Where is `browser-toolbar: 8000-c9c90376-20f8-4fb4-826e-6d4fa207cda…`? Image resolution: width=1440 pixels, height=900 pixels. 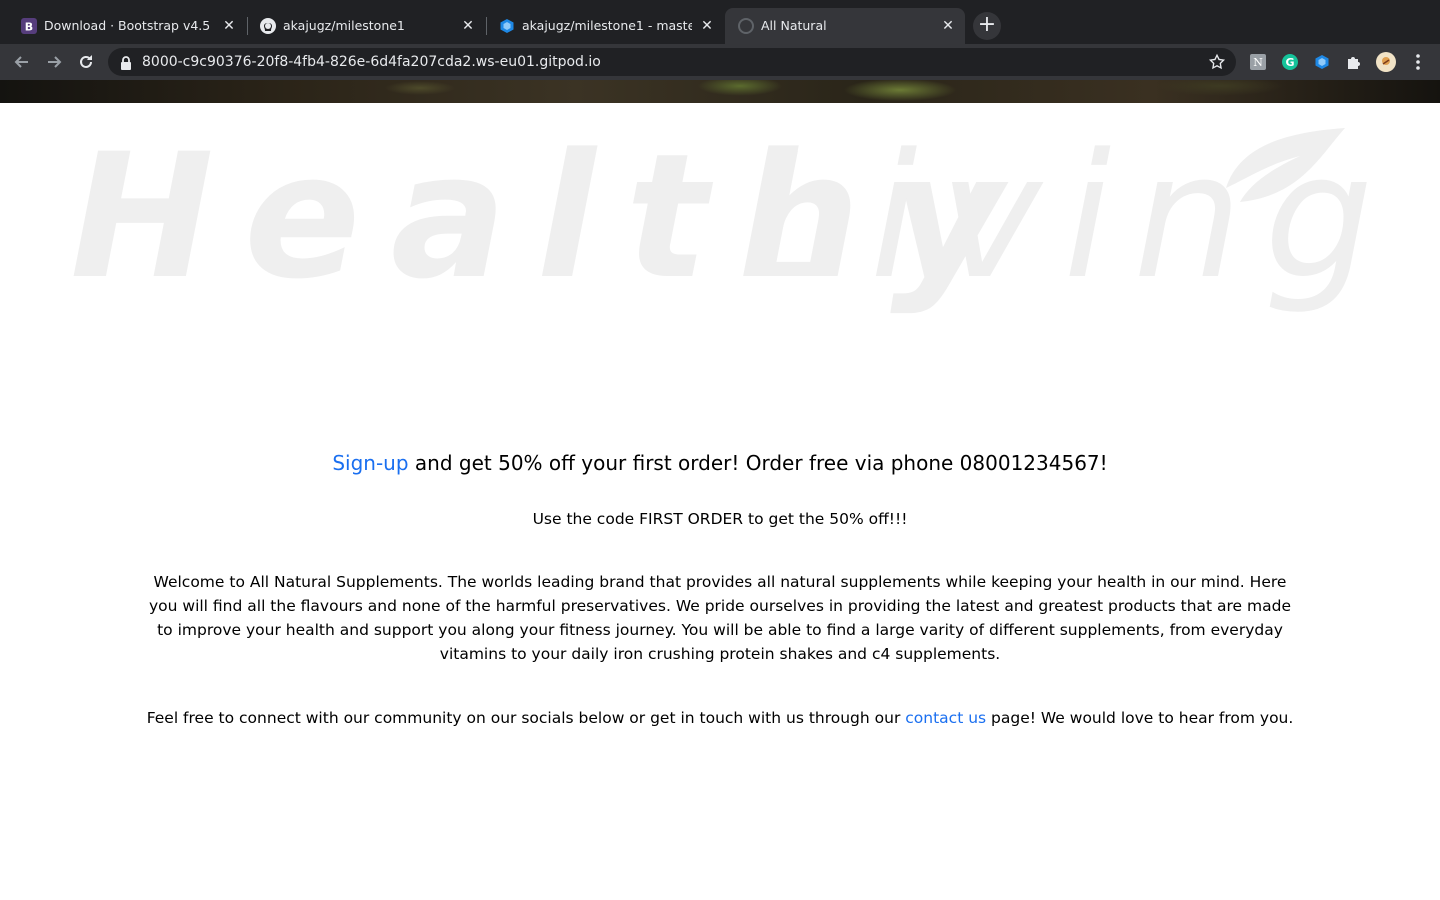 browser-toolbar: 8000-c9c90376-20f8-4fb4-826e-6d4fa207cda… is located at coordinates (720, 62).